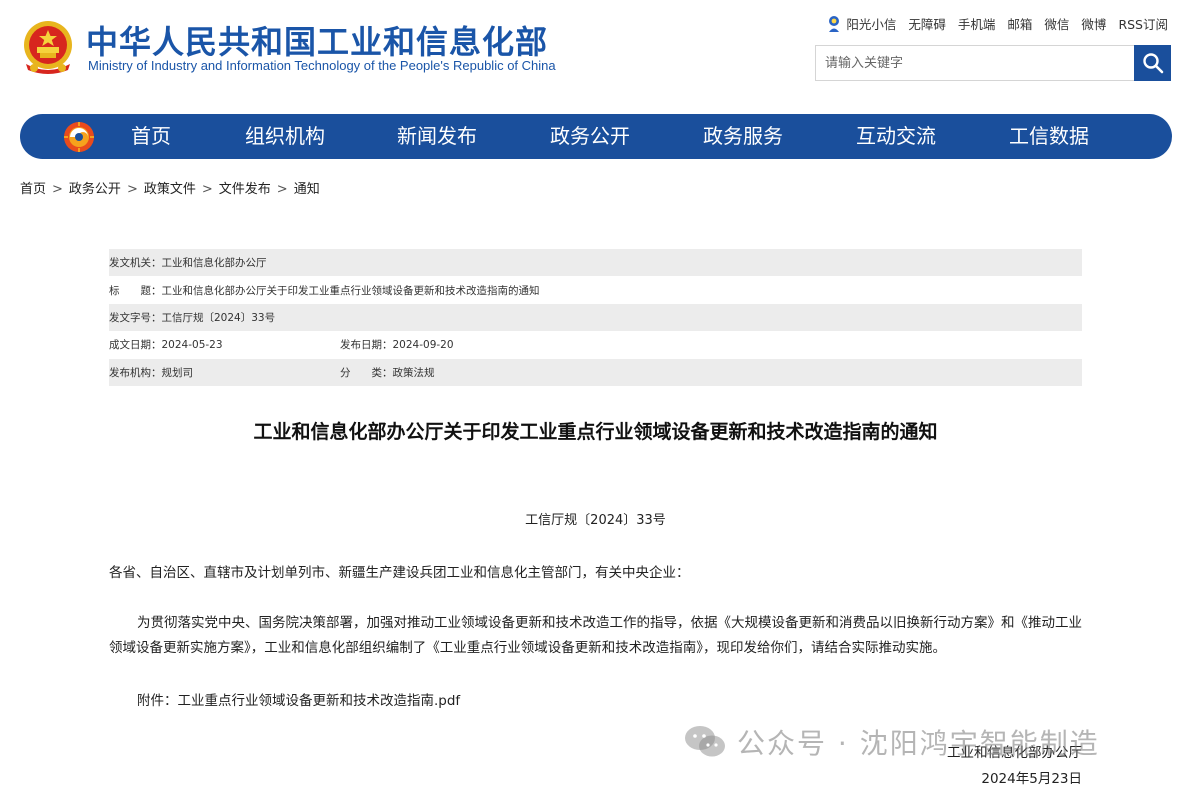 The width and height of the screenshot is (1179, 789). What do you see at coordinates (975, 63) in the screenshot?
I see `search-input` at bounding box center [975, 63].